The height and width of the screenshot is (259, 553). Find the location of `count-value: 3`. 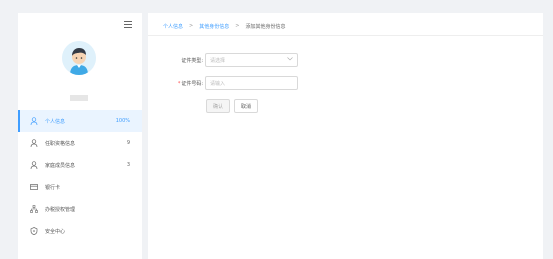

count-value: 3 is located at coordinates (128, 165).